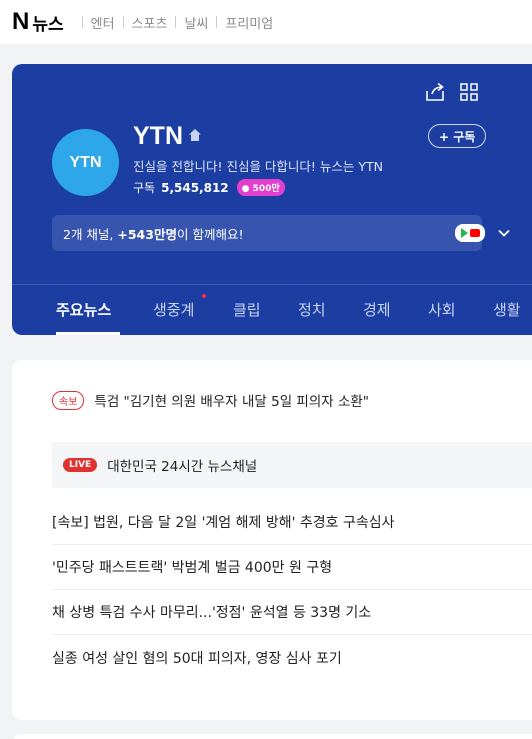 This screenshot has height=739, width=532. What do you see at coordinates (442, 309) in the screenshot?
I see `tab-society: 사회` at bounding box center [442, 309].